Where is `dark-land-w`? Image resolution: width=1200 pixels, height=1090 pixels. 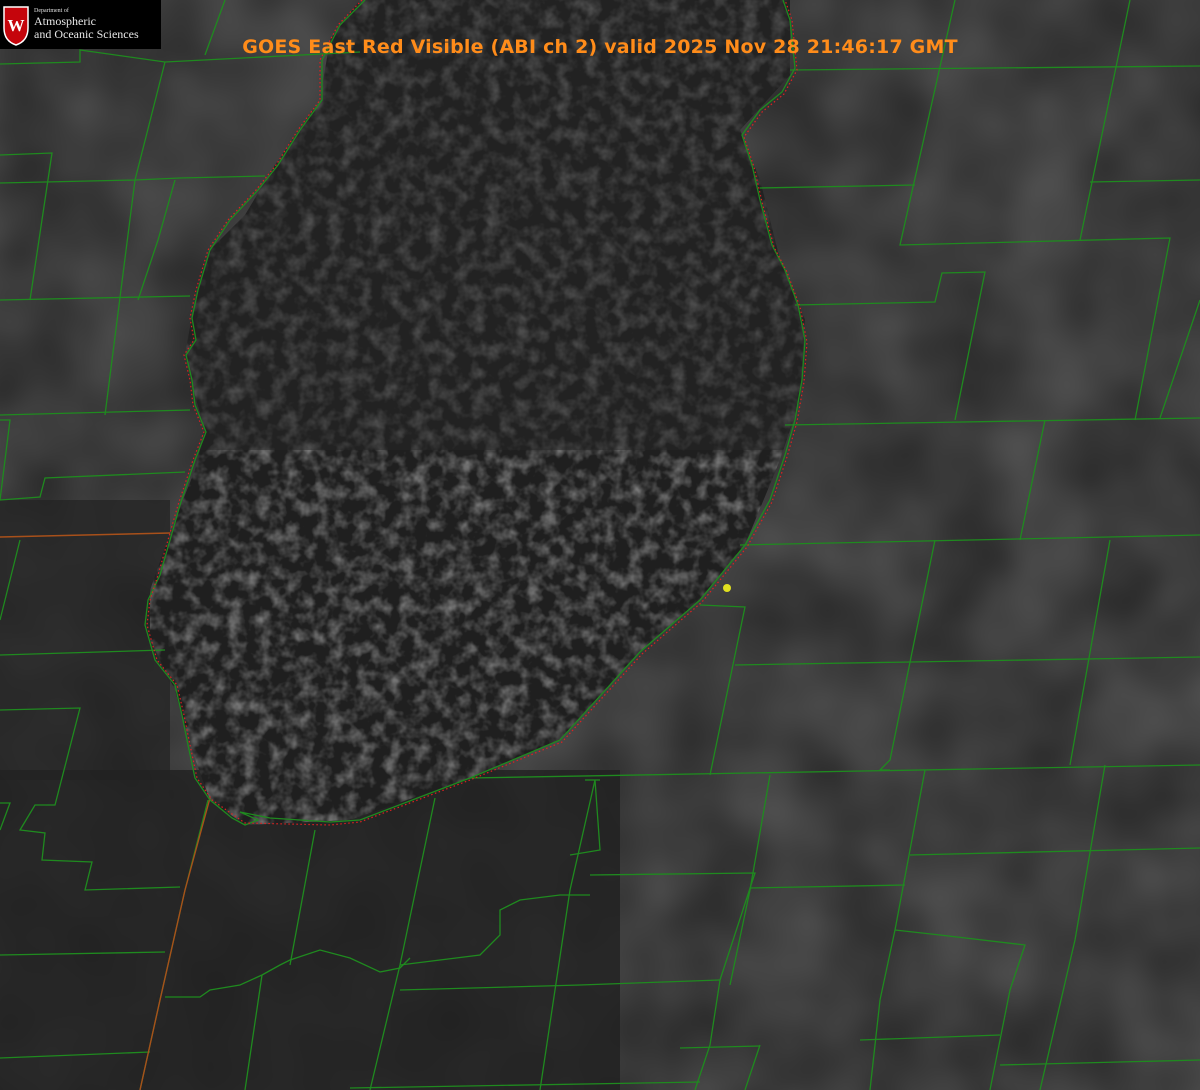 dark-land-w is located at coordinates (85, 640).